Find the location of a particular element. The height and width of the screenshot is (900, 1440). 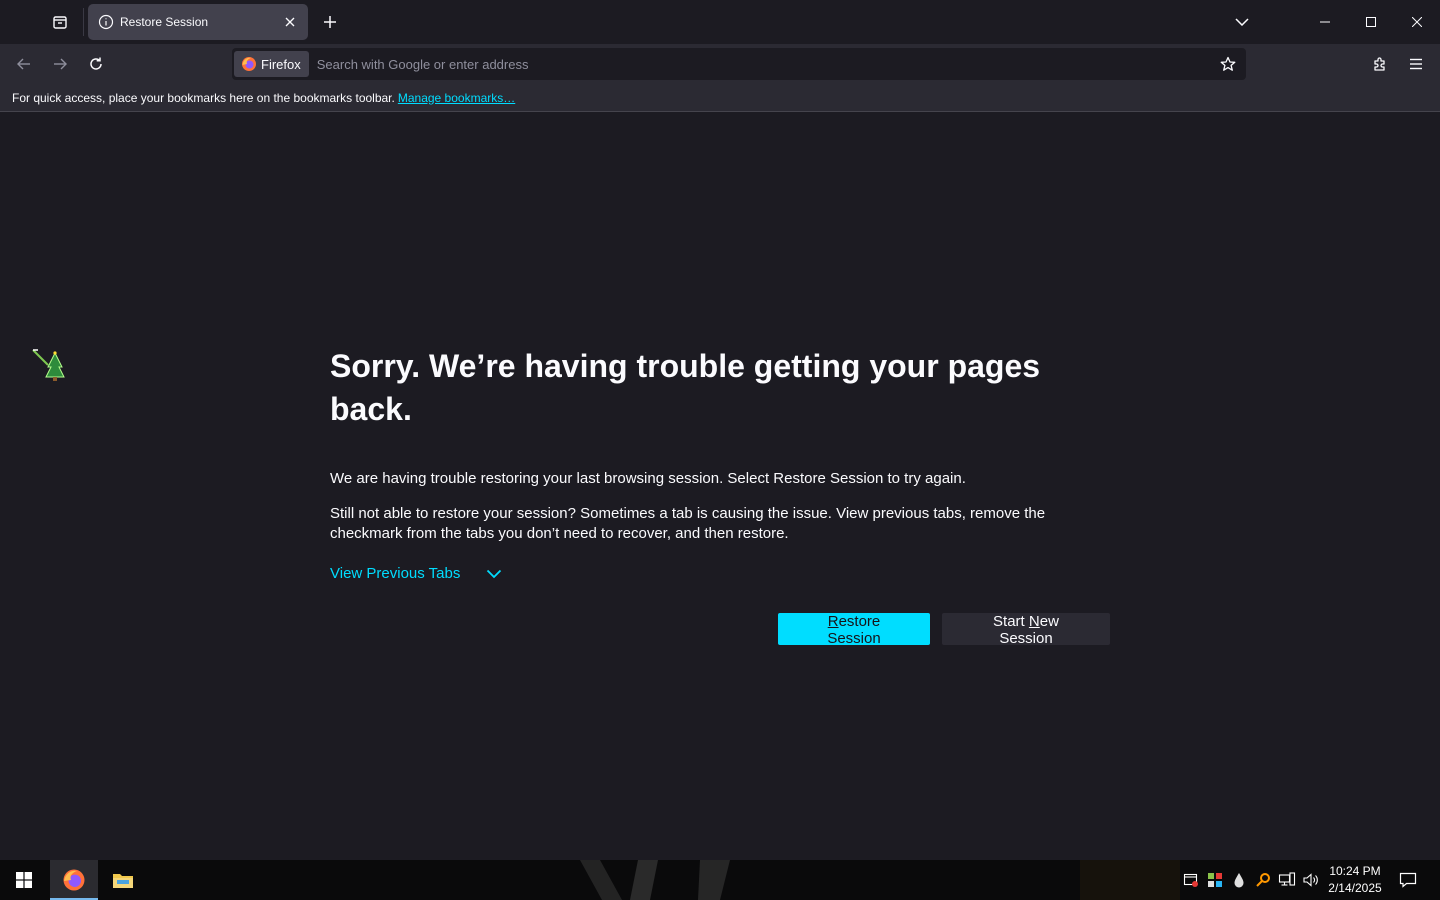

puzzle-piece-icon is located at coordinates (1380, 64).